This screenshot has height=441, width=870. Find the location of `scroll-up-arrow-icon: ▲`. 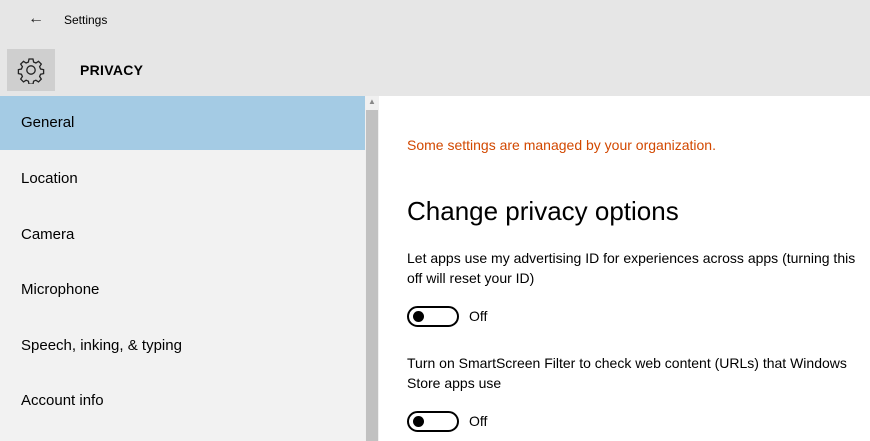

scroll-up-arrow-icon: ▲ is located at coordinates (372, 102).